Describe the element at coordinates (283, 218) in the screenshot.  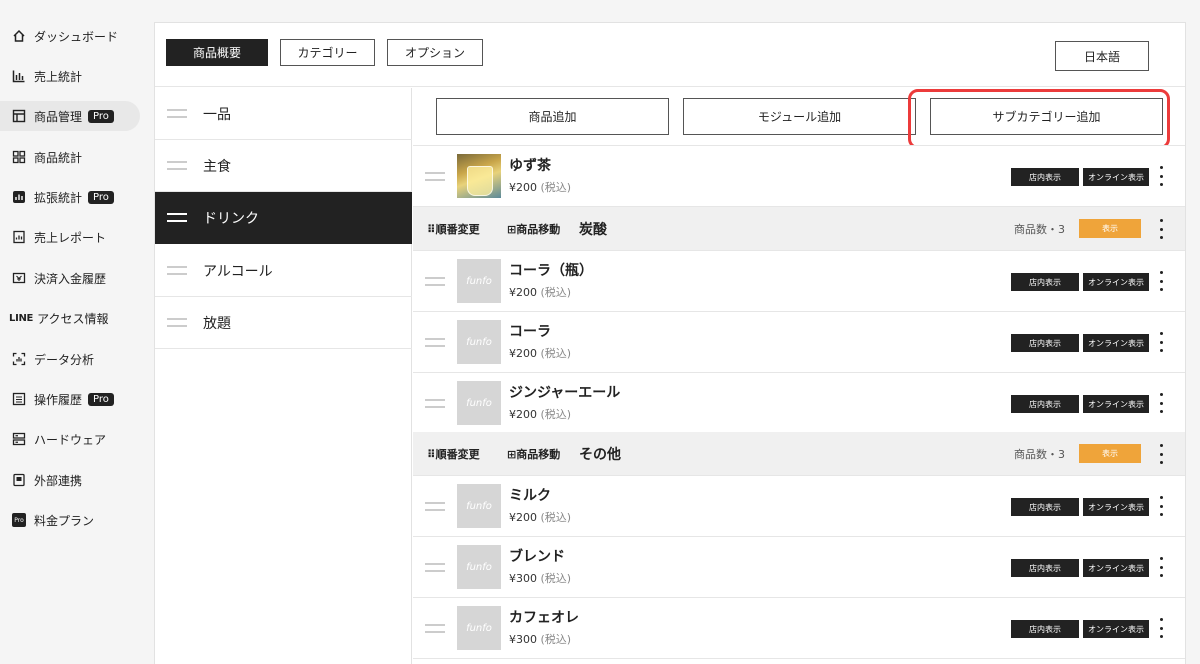
I see `category-item-active: ドリンク` at that location.